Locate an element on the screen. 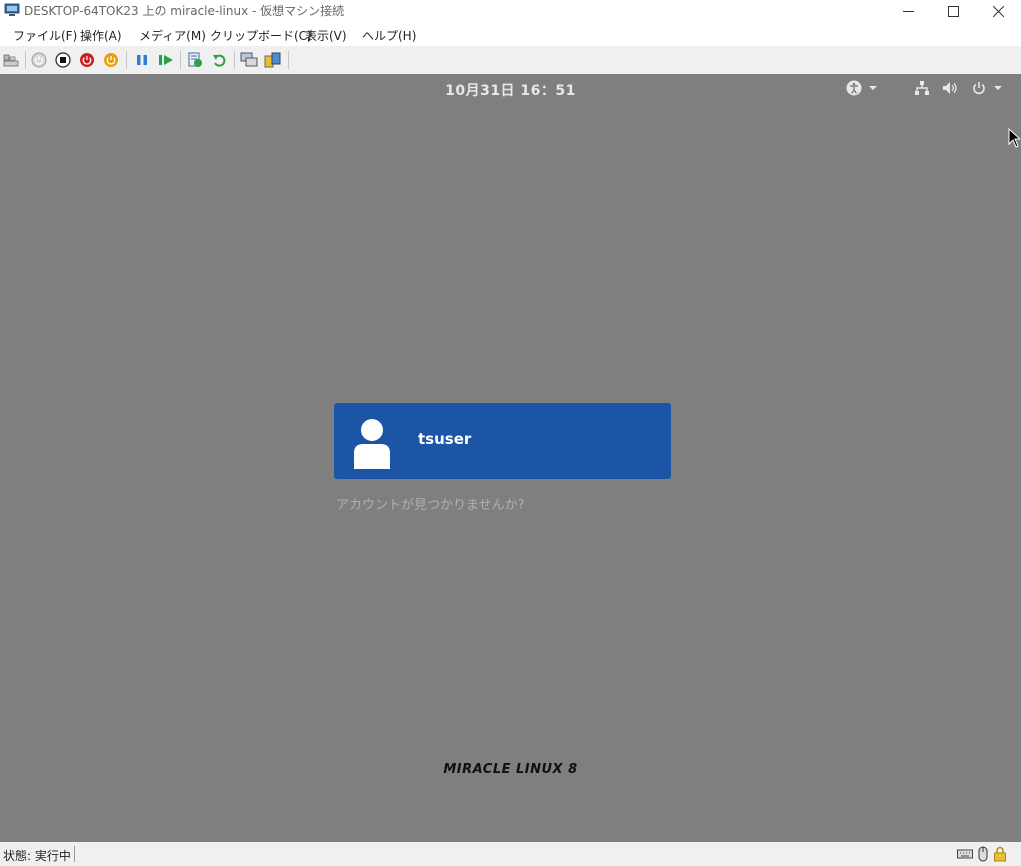  resume-button is located at coordinates (166, 60).